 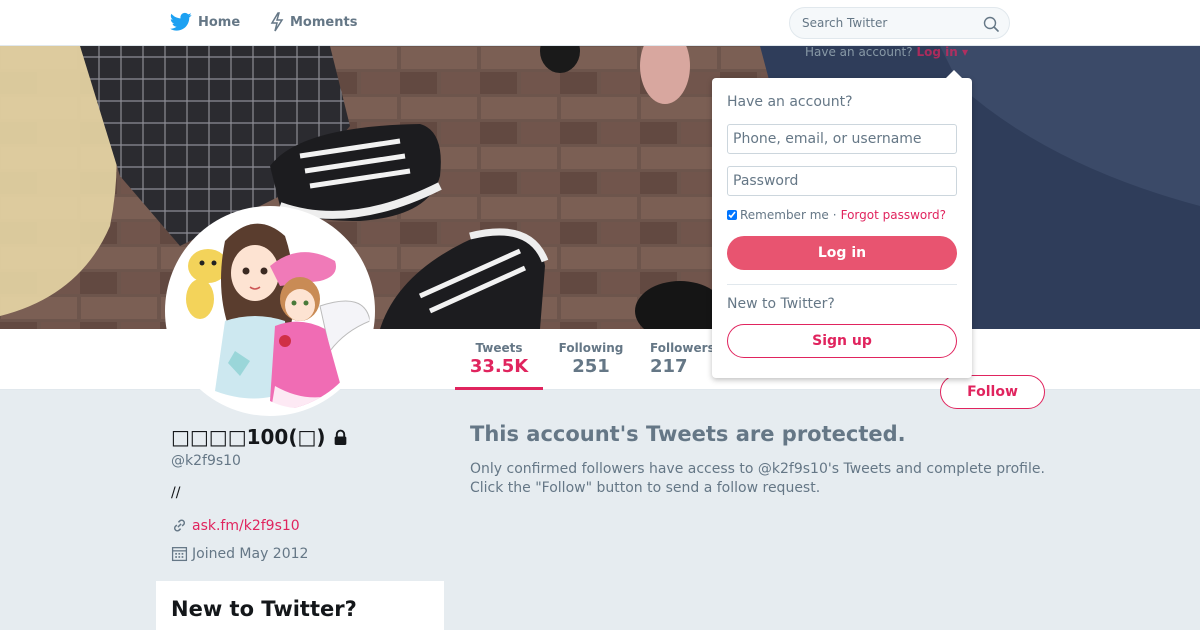 I want to click on following-count: 251, so click(x=591, y=366).